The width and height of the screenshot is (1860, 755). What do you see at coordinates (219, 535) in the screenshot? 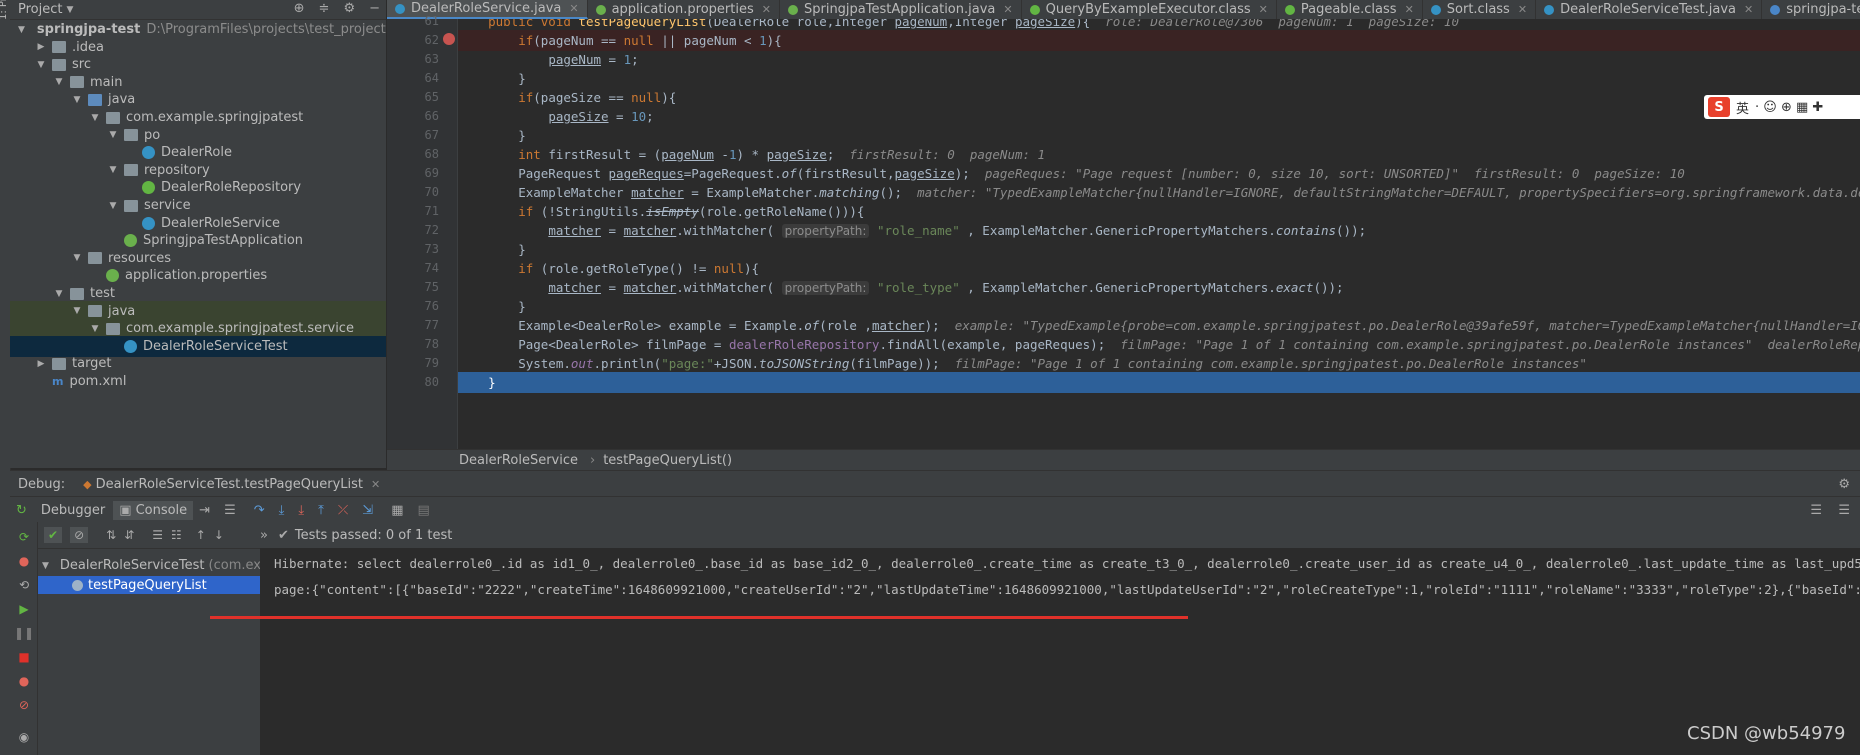
I see `next-icon: ↓` at bounding box center [219, 535].